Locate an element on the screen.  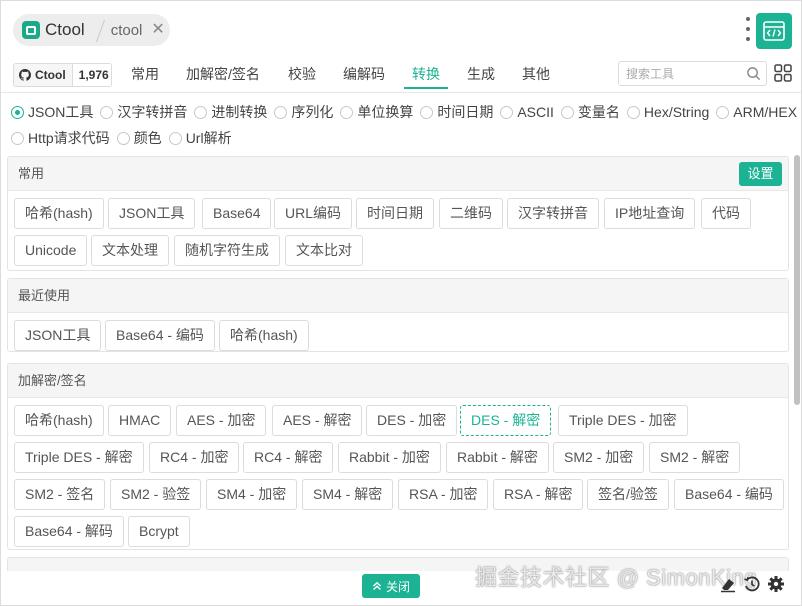
close-icon: ✕ is located at coordinates (157, 30).